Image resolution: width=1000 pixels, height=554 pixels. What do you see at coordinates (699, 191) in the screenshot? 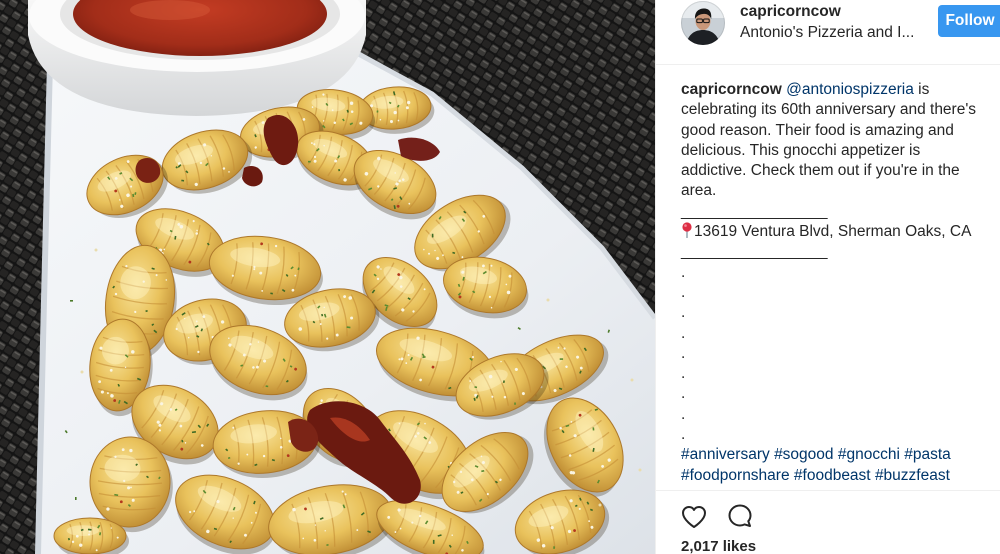
I see `caption-line: area.` at bounding box center [699, 191].